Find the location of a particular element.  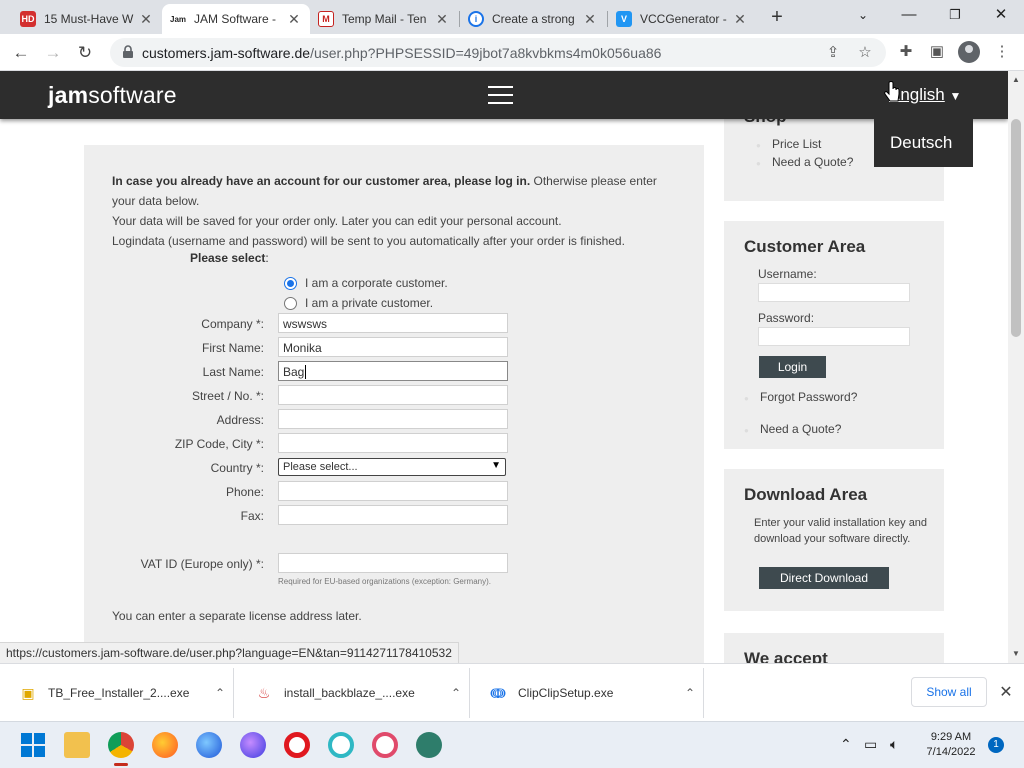

opera-alt-icon is located at coordinates (385, 745).